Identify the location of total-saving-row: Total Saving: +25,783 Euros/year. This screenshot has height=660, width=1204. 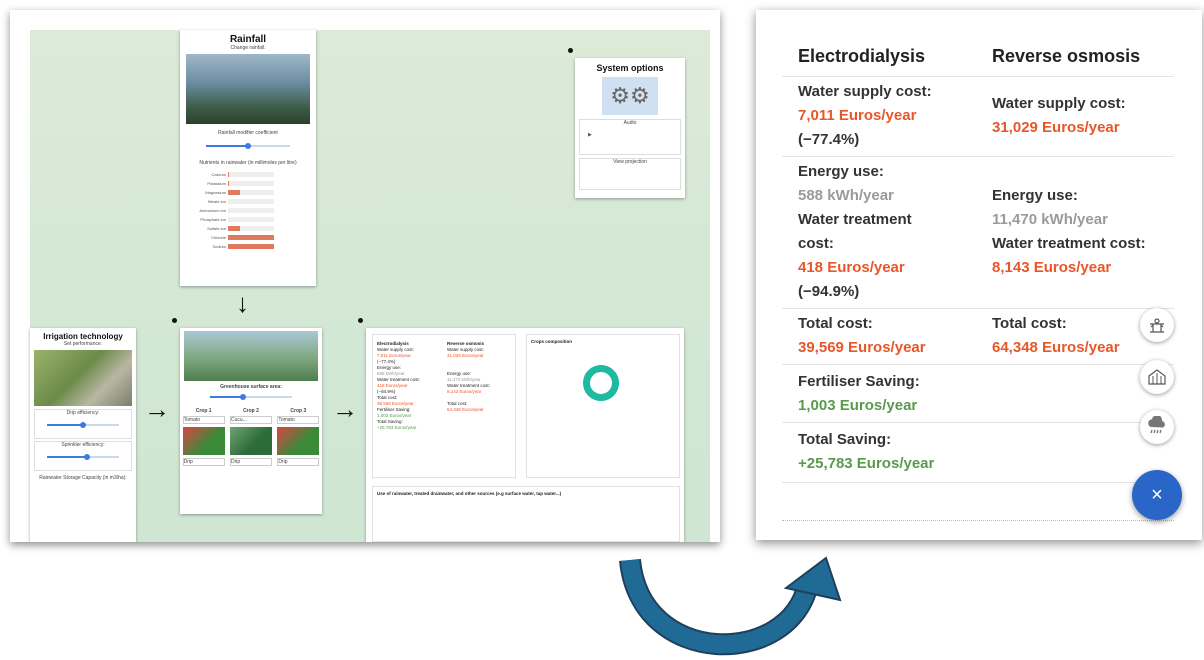
(978, 452).